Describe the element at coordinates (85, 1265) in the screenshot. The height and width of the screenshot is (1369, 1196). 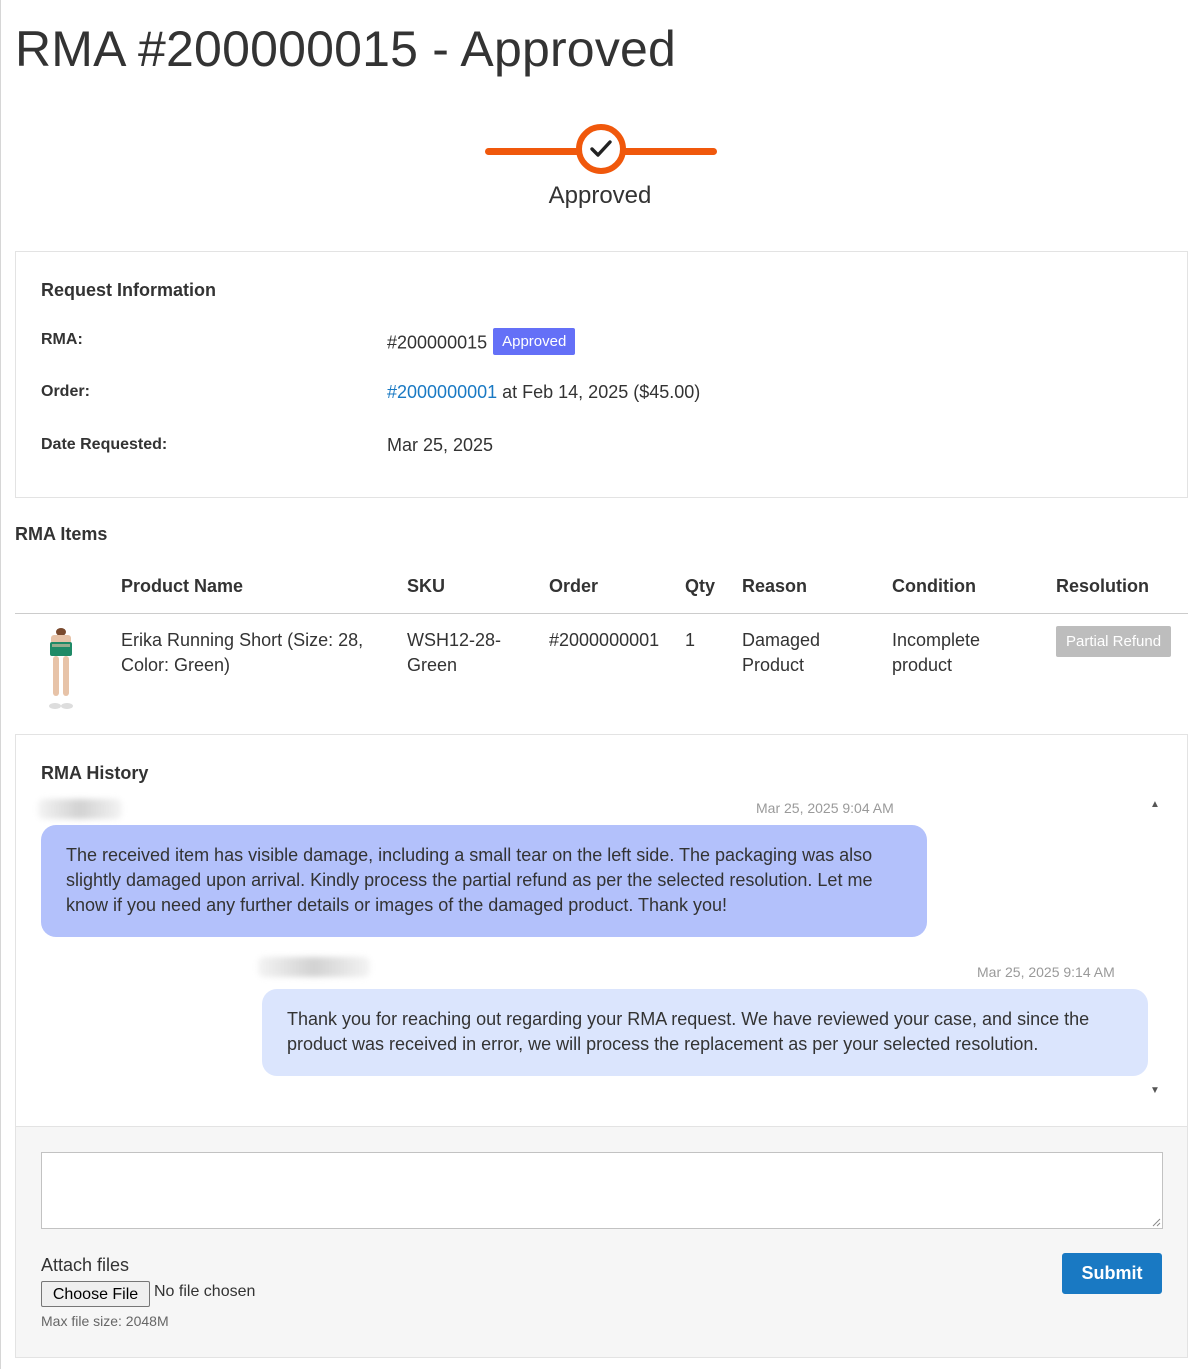
I see `attach-files-label: Attach files` at that location.